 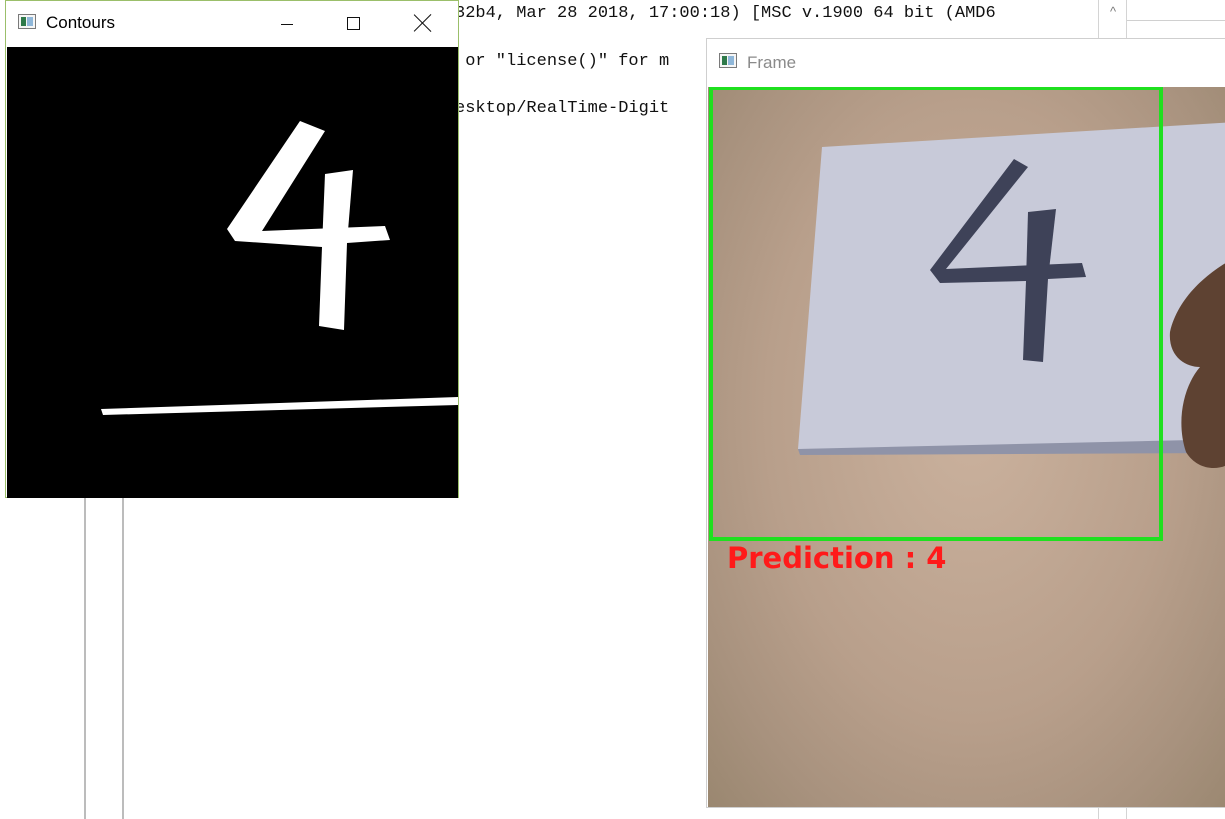 What do you see at coordinates (279, 406) in the screenshot?
I see `paper-edge-stroke` at bounding box center [279, 406].